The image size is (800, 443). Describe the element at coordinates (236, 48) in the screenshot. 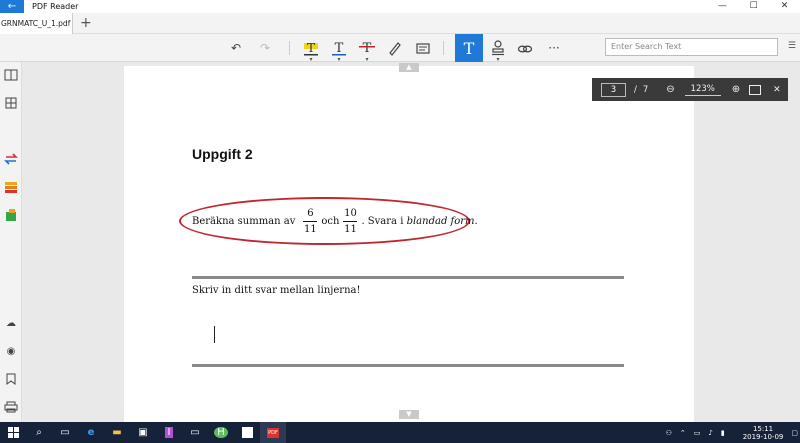

I see `undo-button: ↶` at that location.